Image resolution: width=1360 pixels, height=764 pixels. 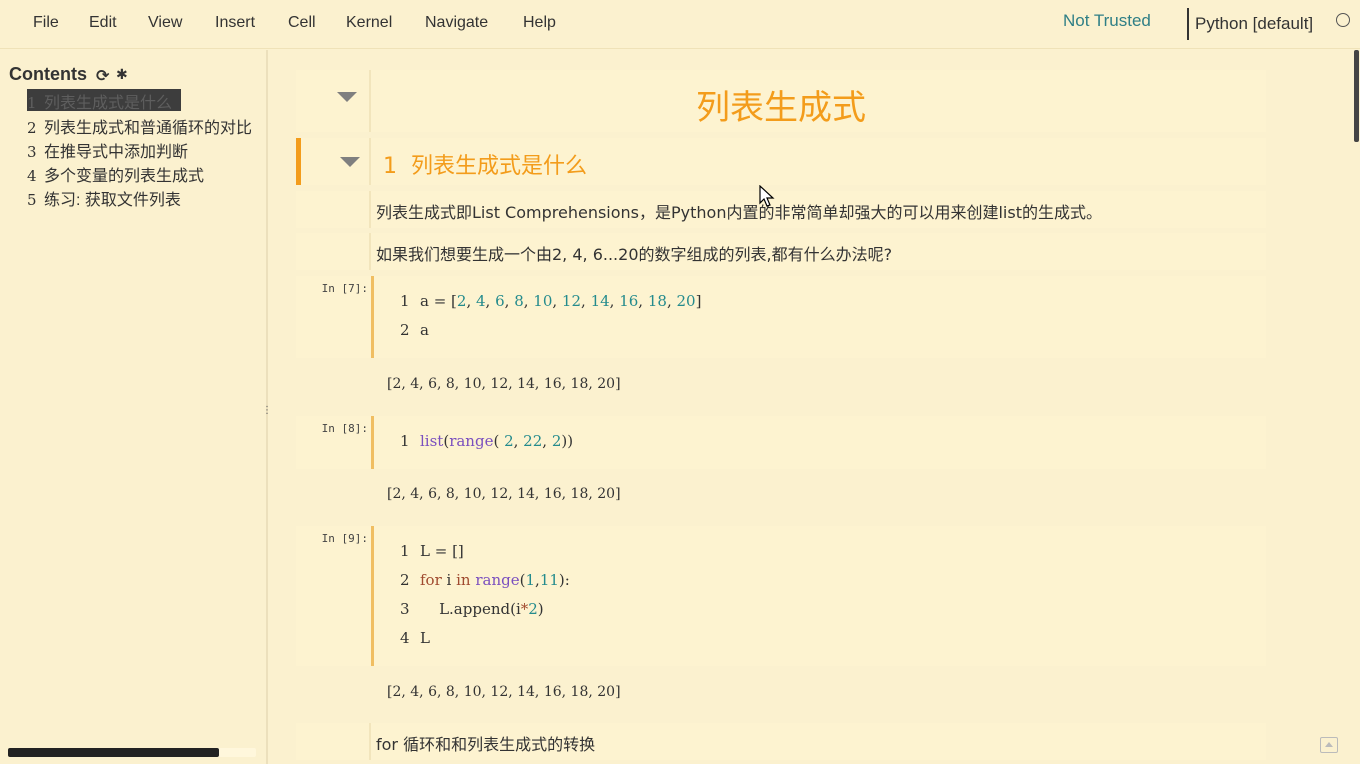 What do you see at coordinates (781, 442) in the screenshot?
I see `code-cell-8: In [8]: 1 list(range( 2, 22, 2))` at bounding box center [781, 442].